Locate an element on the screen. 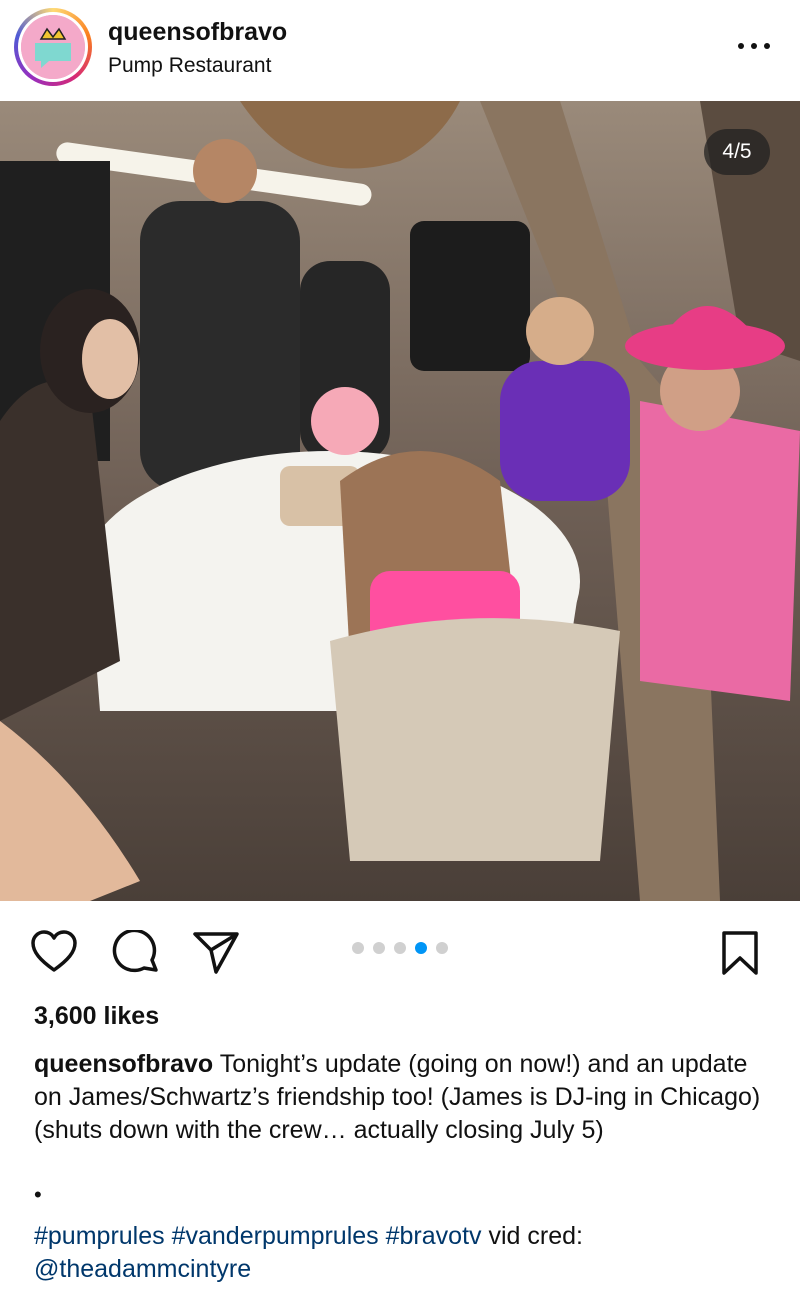 The image size is (800, 1290). caption-credit-text: vid cred: is located at coordinates (532, 1236).